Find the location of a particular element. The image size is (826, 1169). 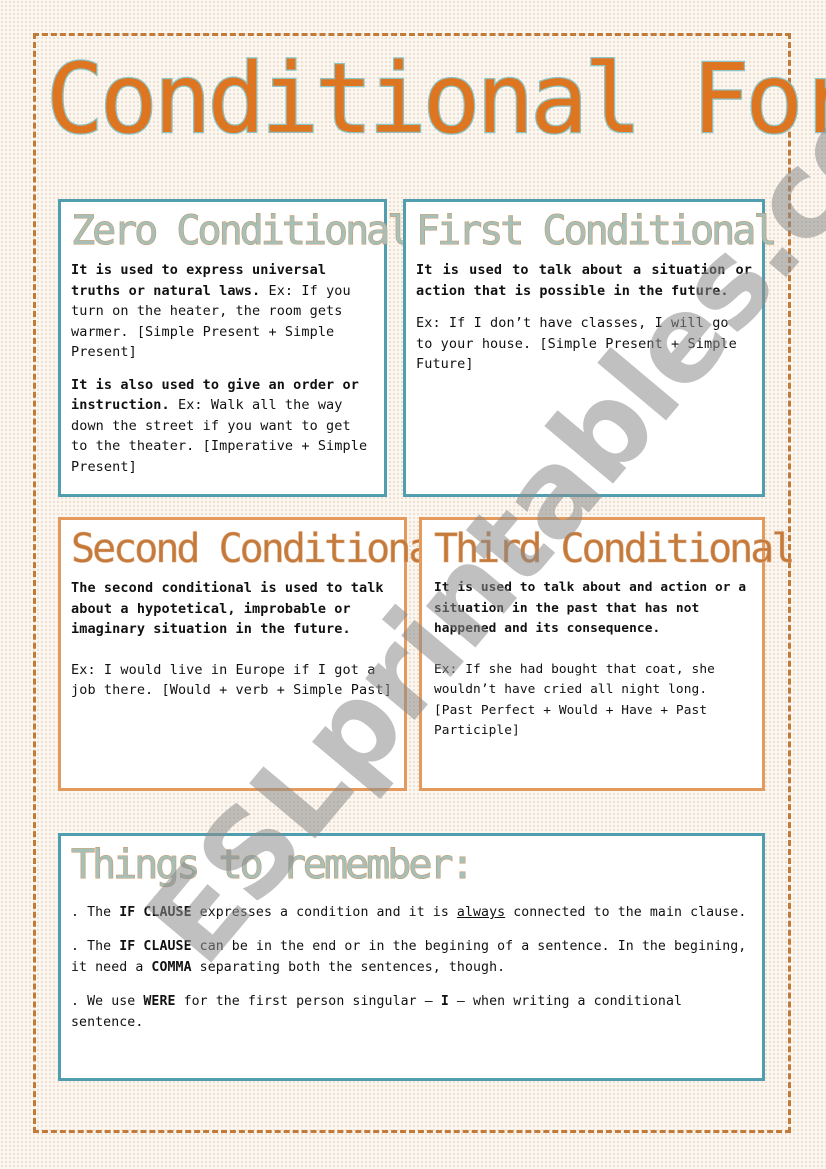

card-title: Things to remember: is located at coordinates (273, 865).